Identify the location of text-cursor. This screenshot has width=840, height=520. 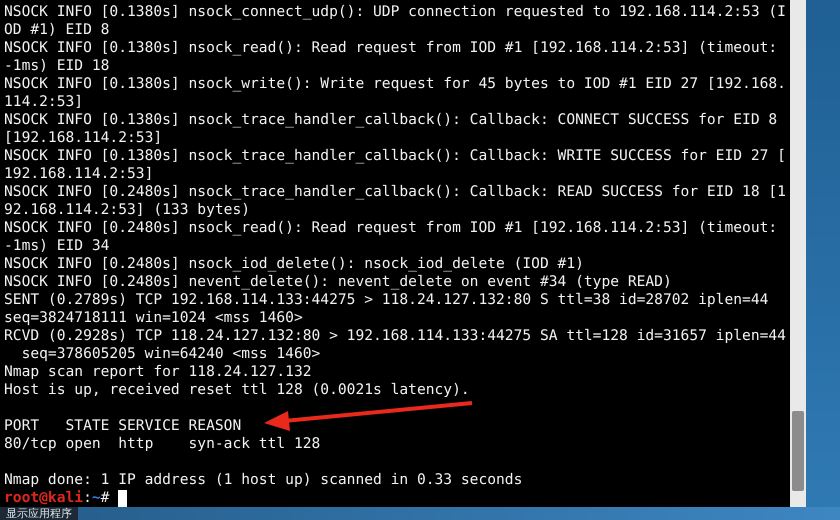
(123, 498).